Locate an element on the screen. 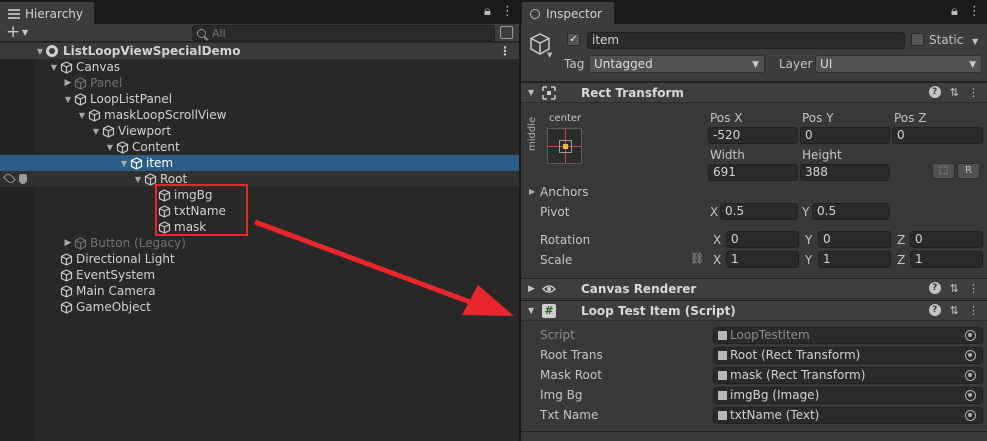  filter-icon is located at coordinates (506, 32).